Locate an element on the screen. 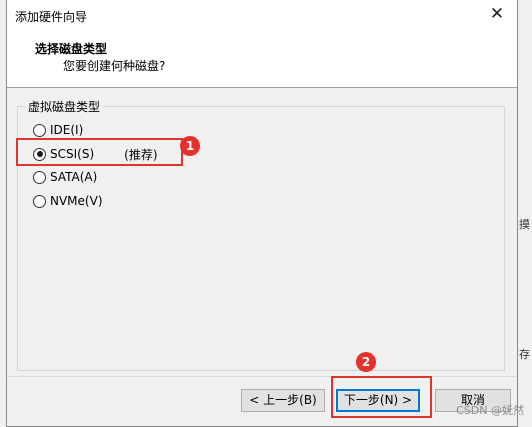 The height and width of the screenshot is (427, 532). close-icon: ✕ is located at coordinates (497, 15).